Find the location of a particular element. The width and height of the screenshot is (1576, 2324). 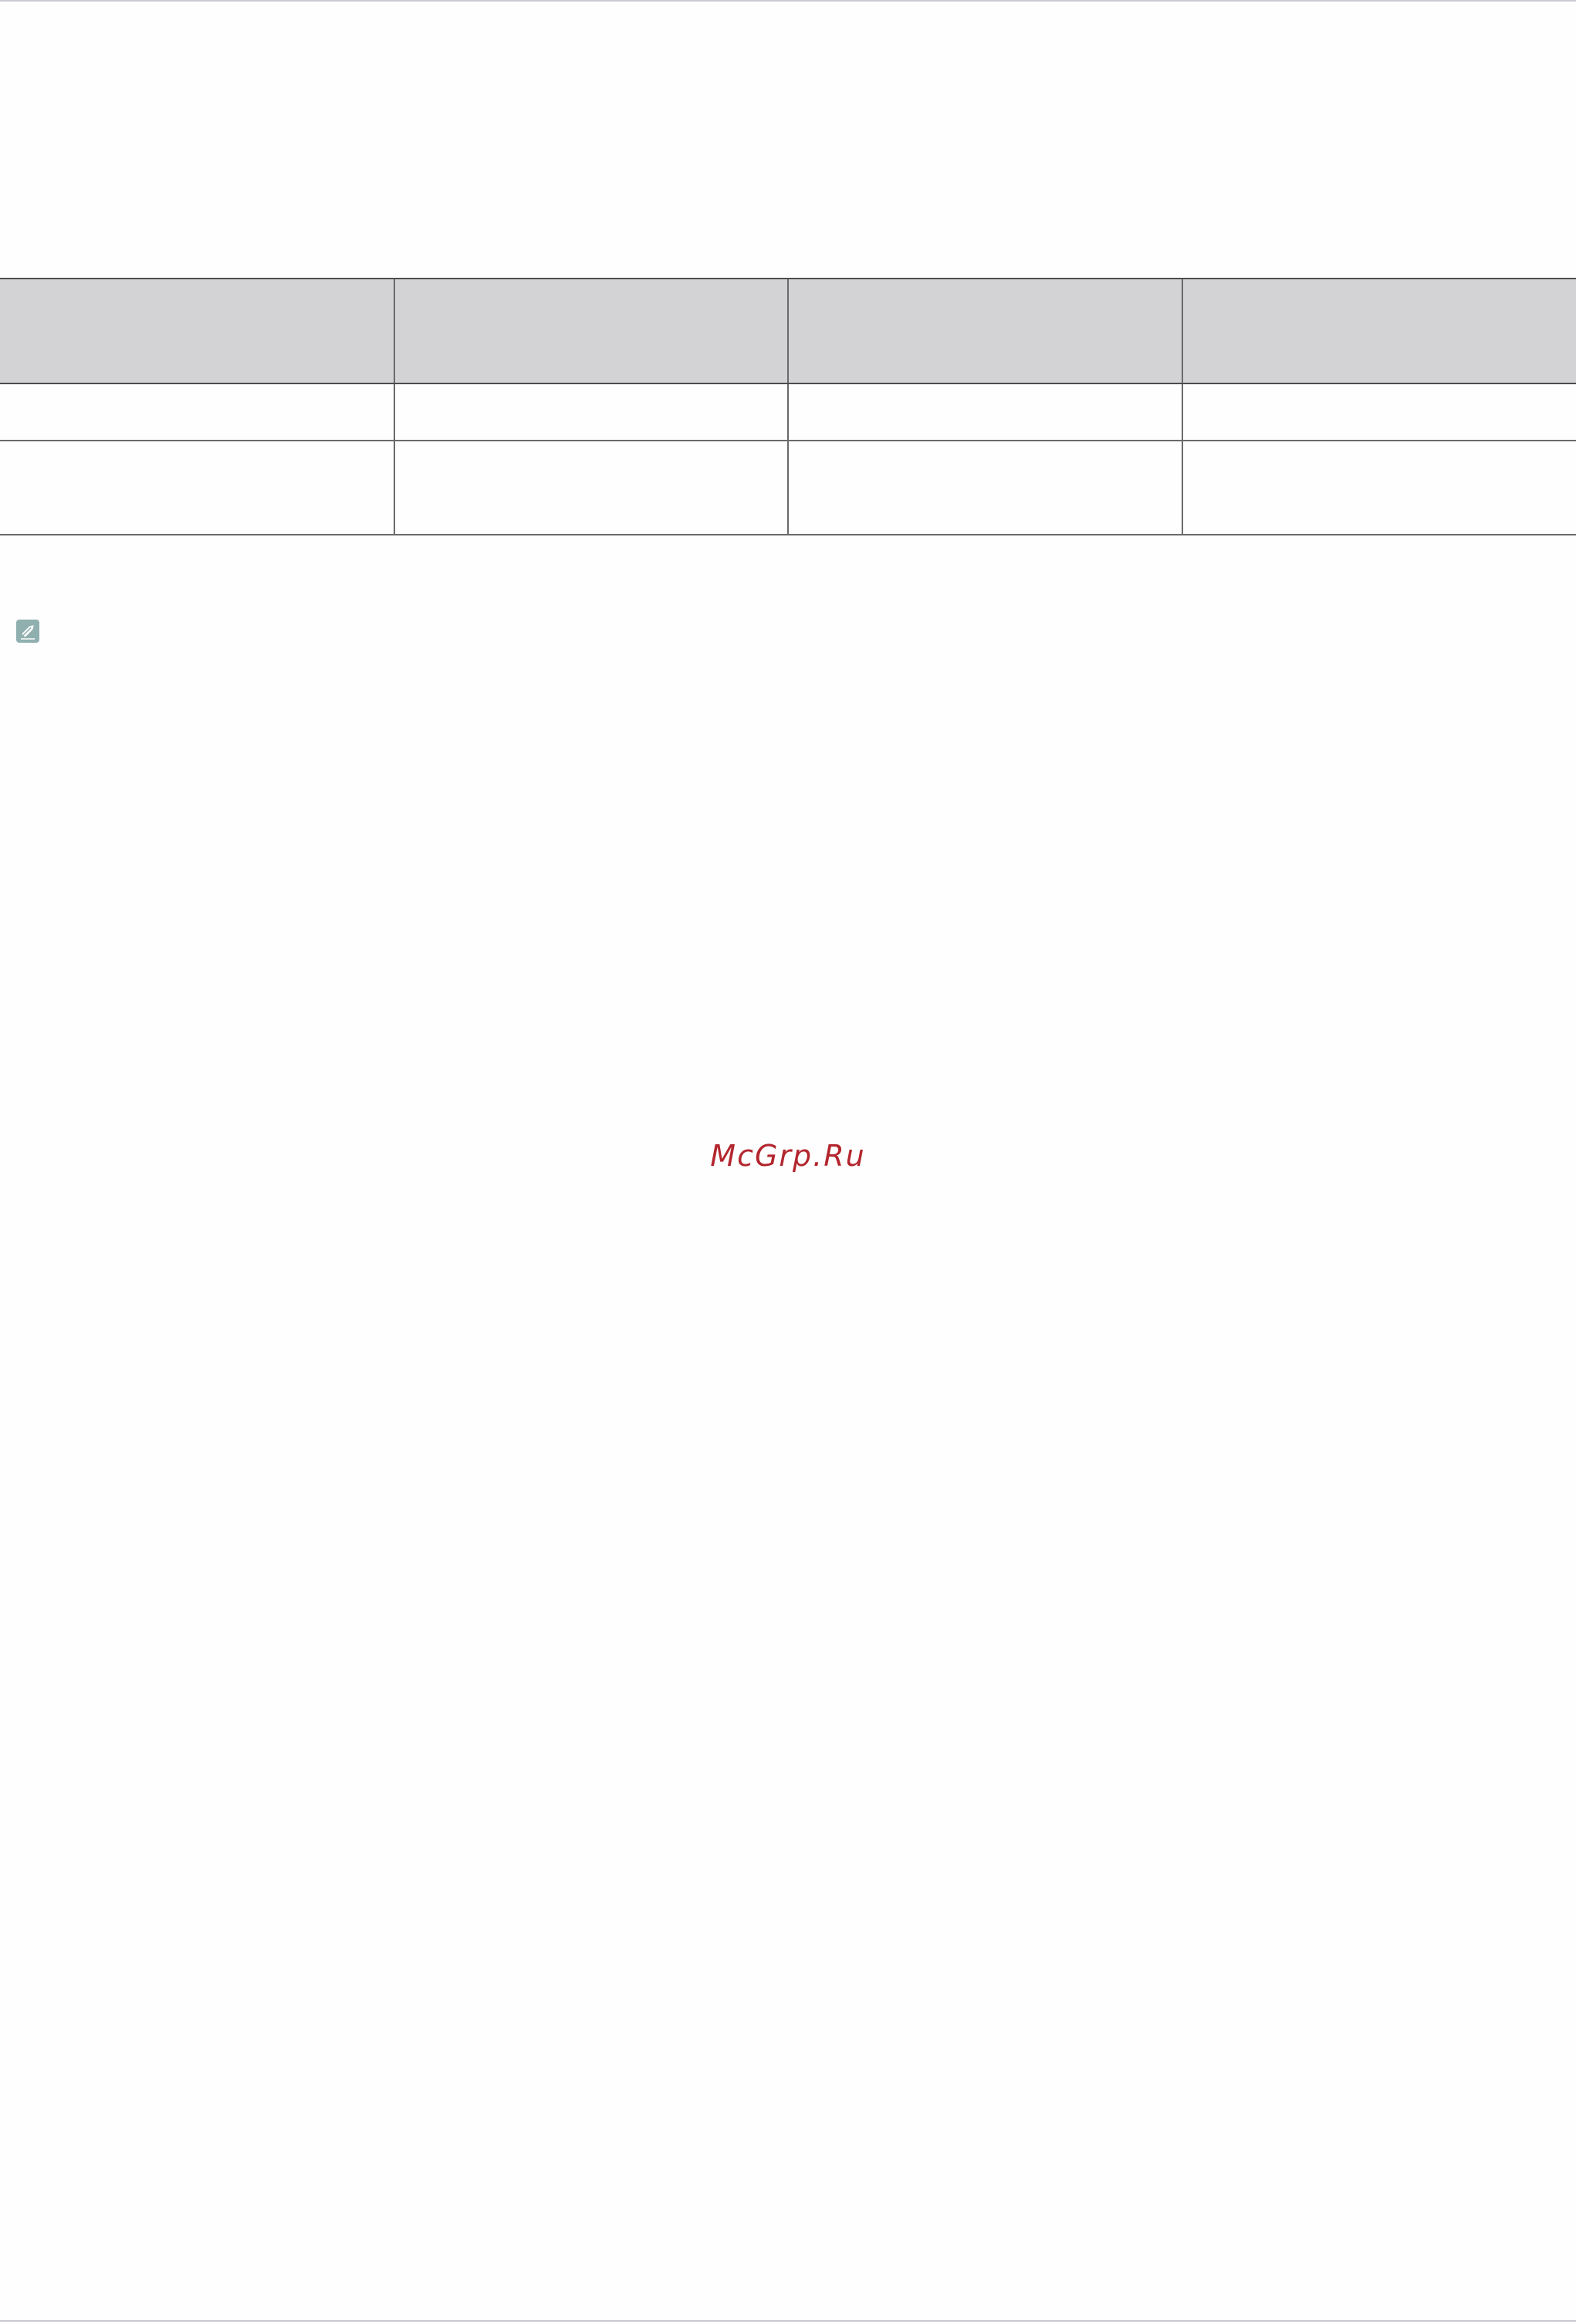

spec-table is located at coordinates (788, 406).